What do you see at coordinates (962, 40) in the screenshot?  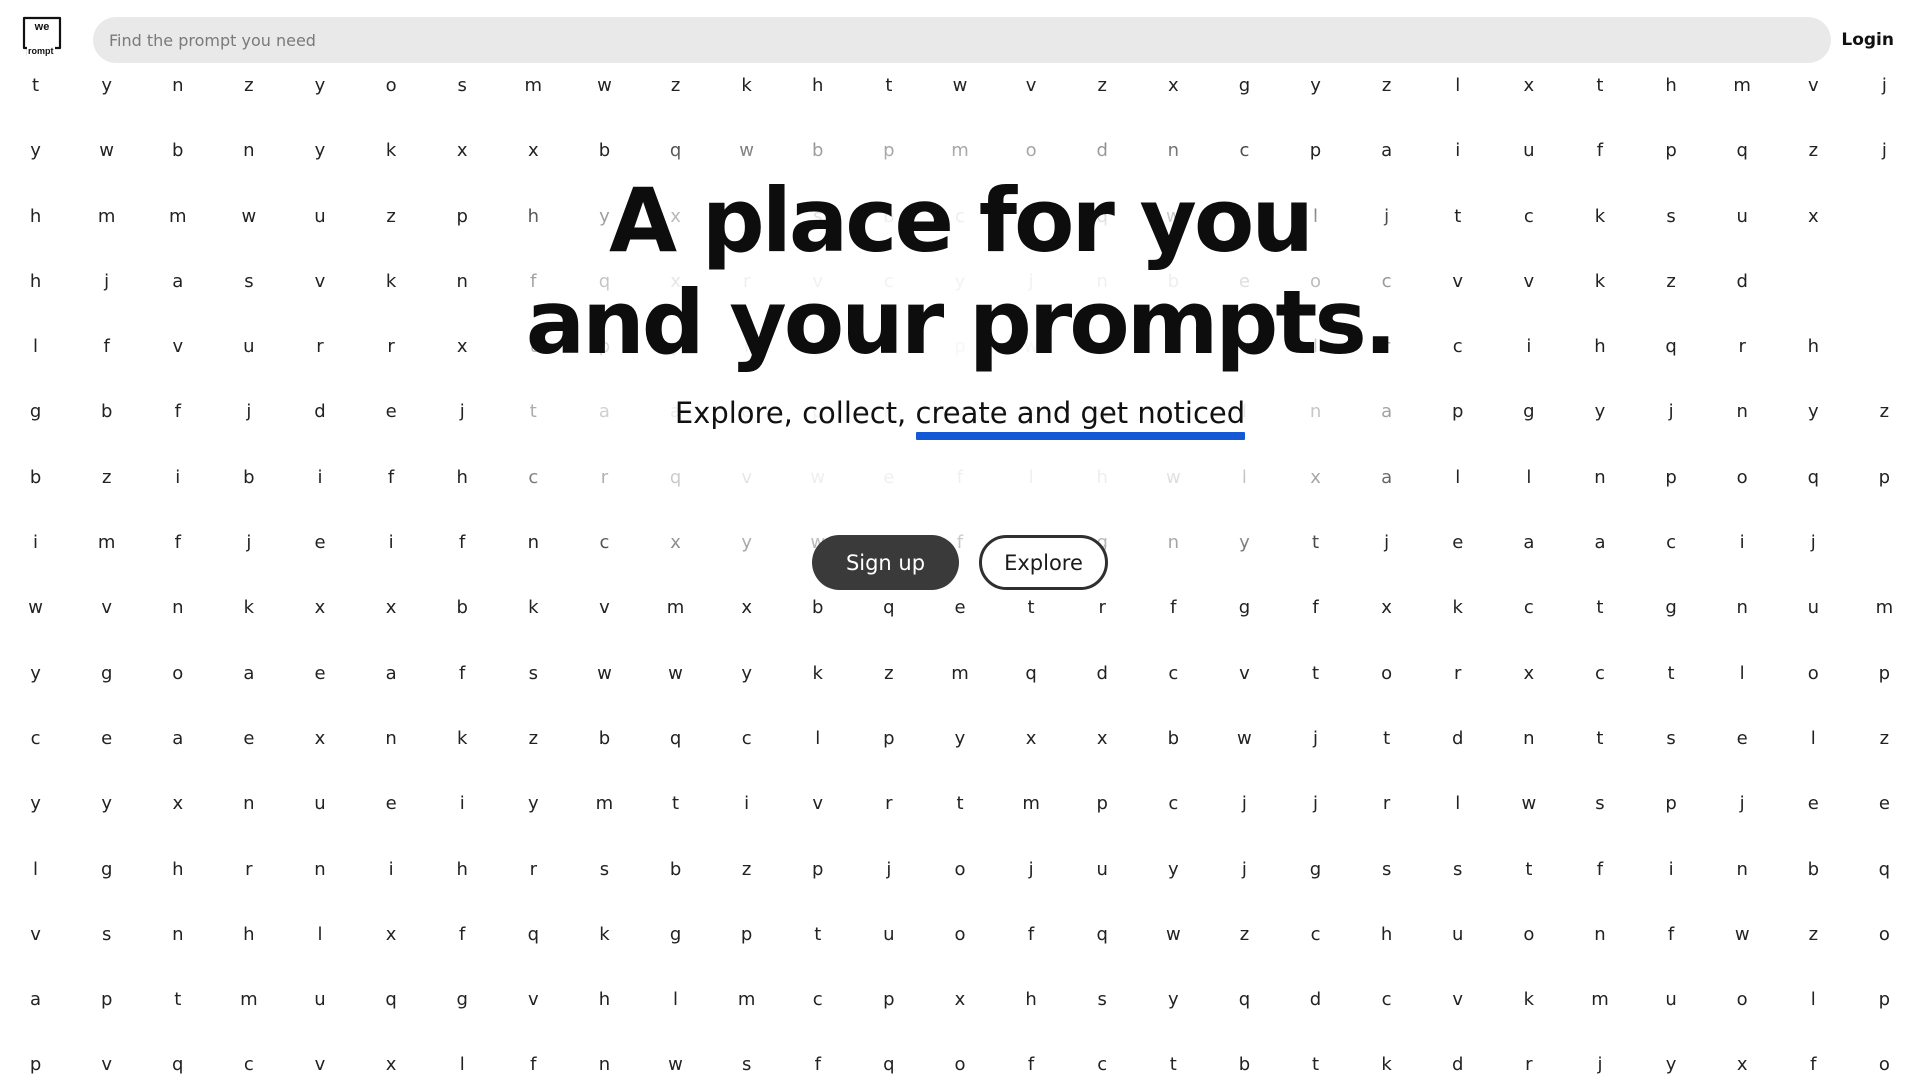 I see `search-input` at bounding box center [962, 40].